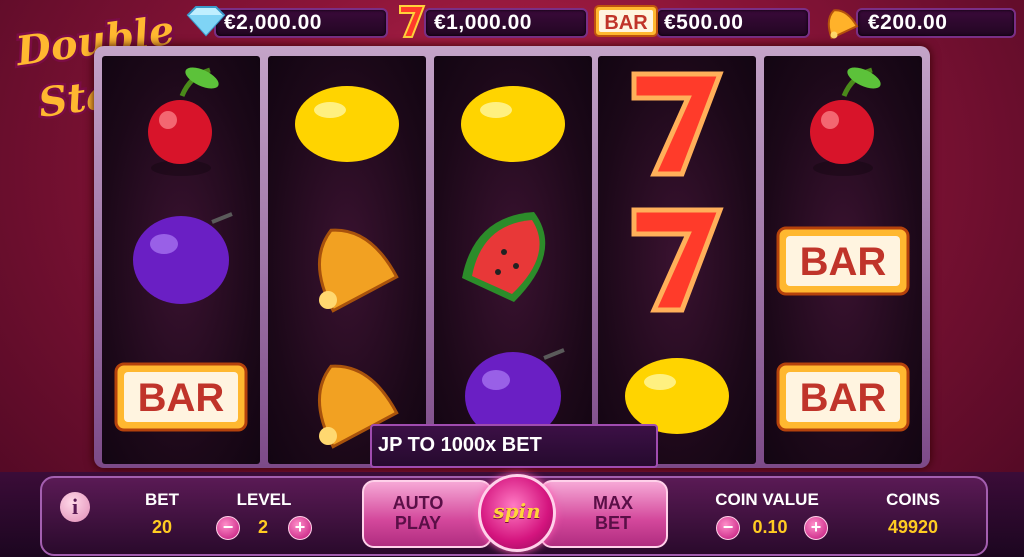  I want to click on jackpot-seven: €1,000.00, so click(491, 21).